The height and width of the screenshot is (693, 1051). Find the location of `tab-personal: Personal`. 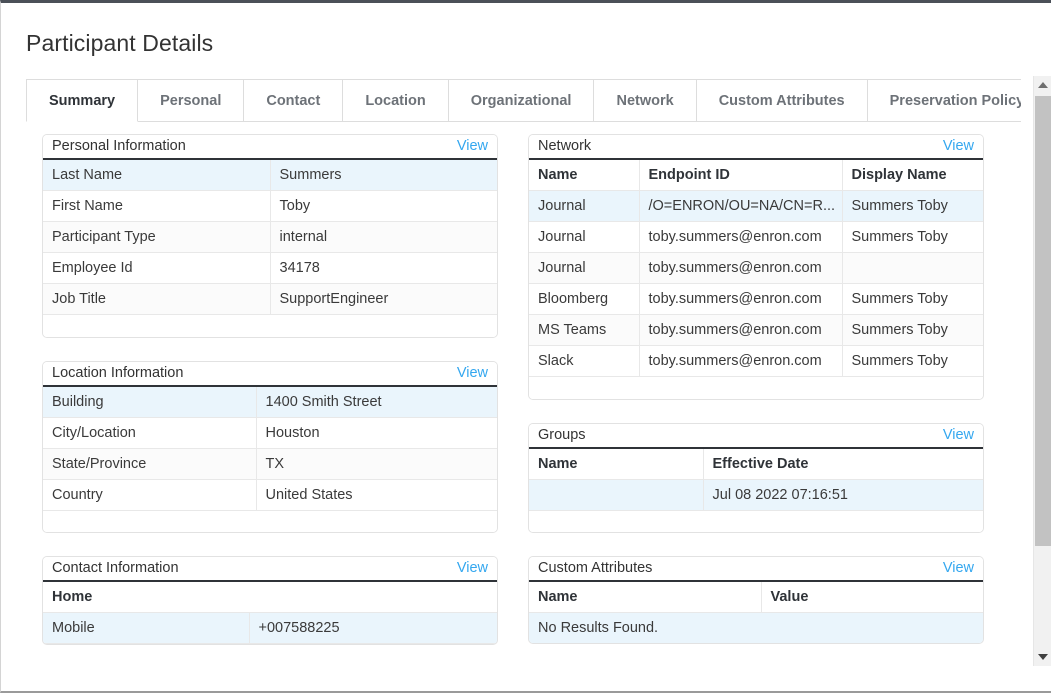

tab-personal: Personal is located at coordinates (191, 100).